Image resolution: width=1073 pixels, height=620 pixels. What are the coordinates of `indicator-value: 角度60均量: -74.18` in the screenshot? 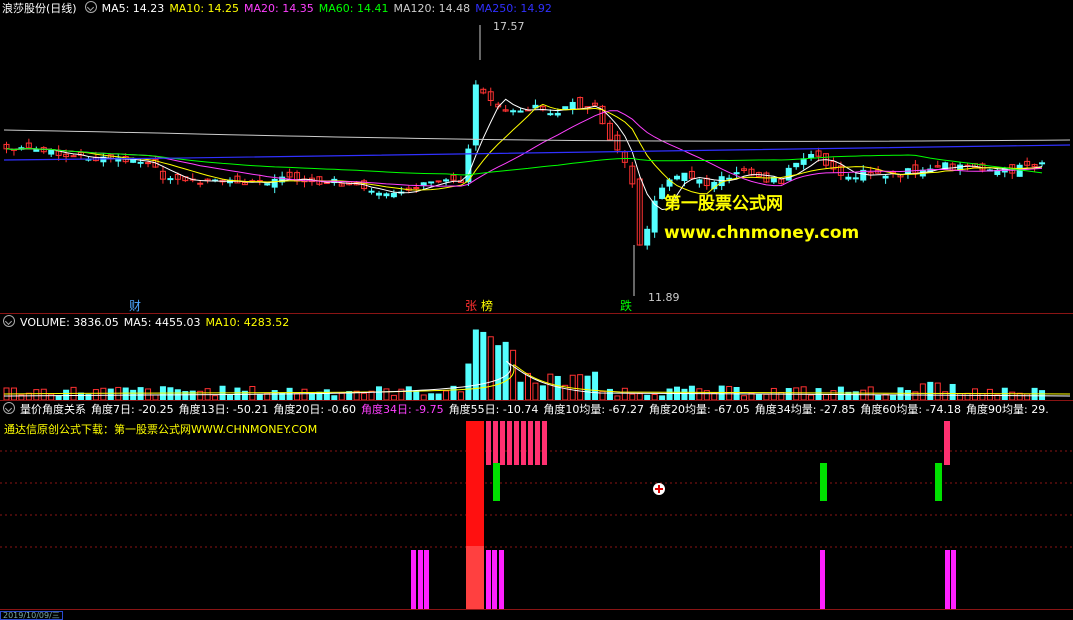 It's located at (911, 409).